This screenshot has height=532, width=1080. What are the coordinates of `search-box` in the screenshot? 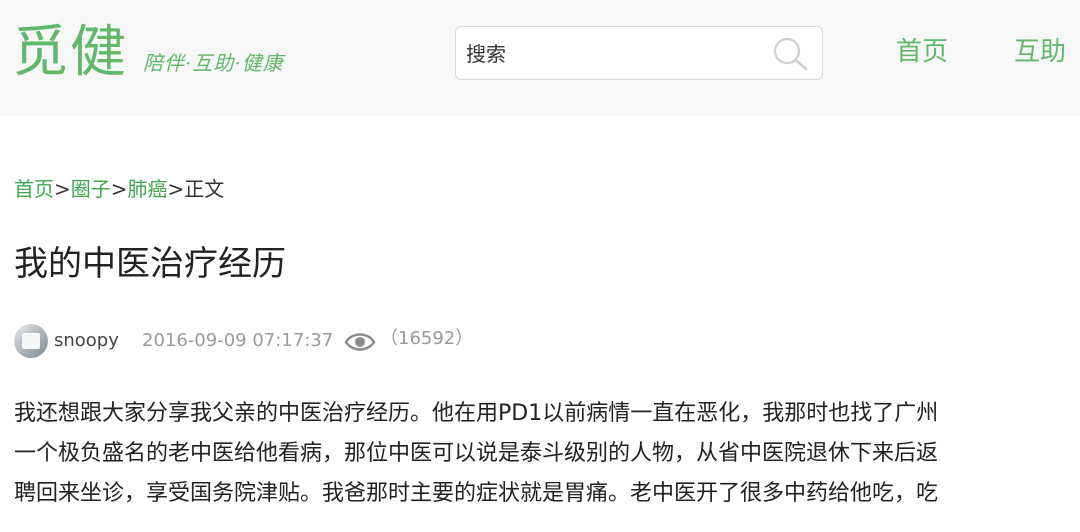 It's located at (639, 53).